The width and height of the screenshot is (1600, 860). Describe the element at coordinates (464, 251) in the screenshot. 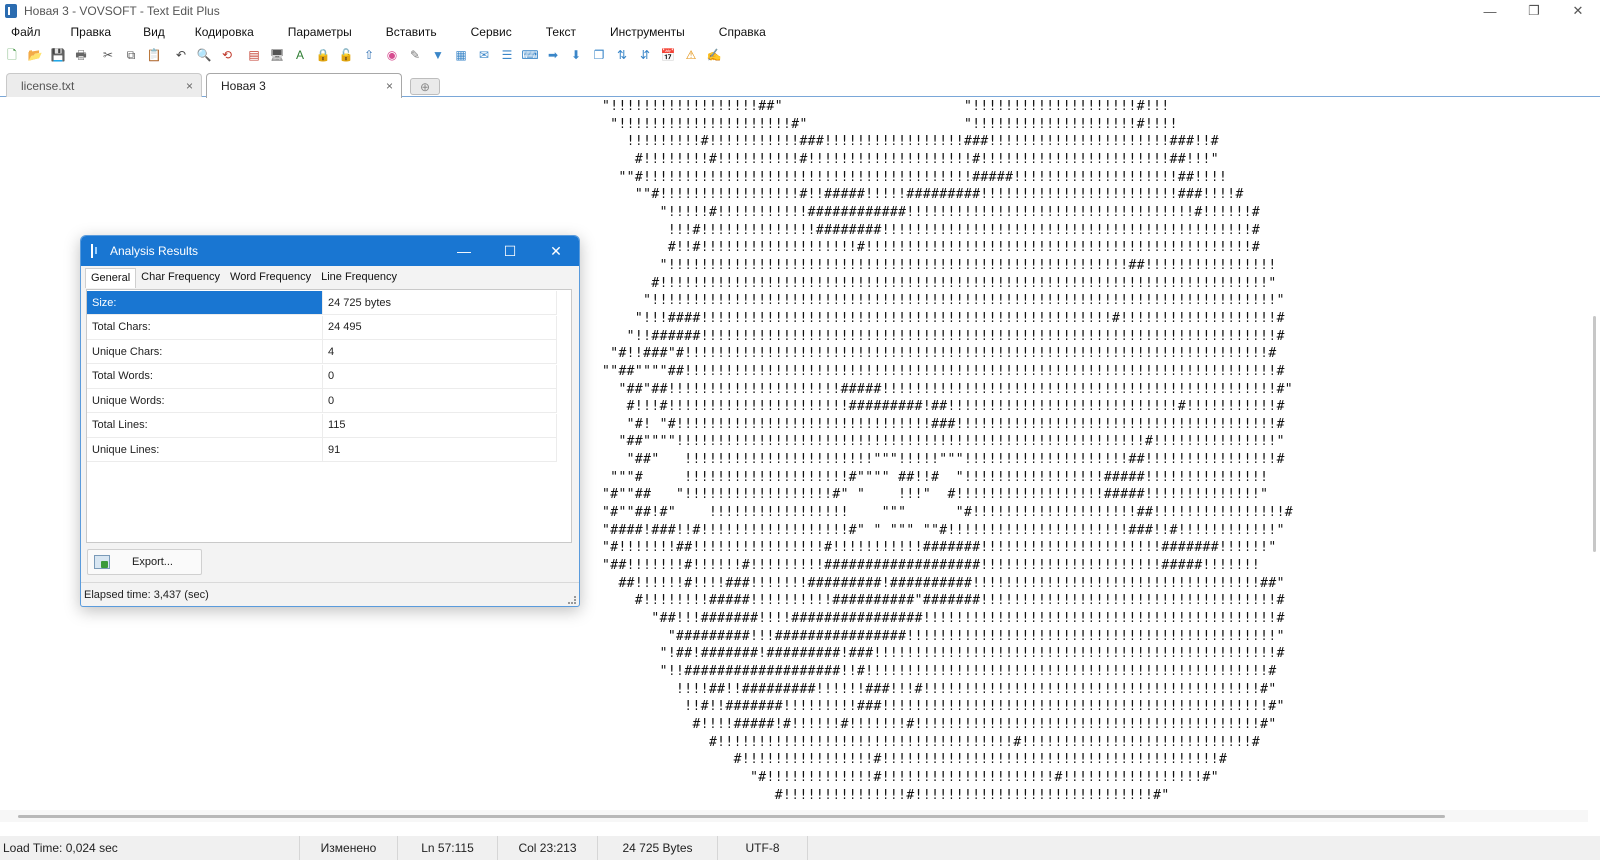

I see `dialog-minimize-button: —` at that location.